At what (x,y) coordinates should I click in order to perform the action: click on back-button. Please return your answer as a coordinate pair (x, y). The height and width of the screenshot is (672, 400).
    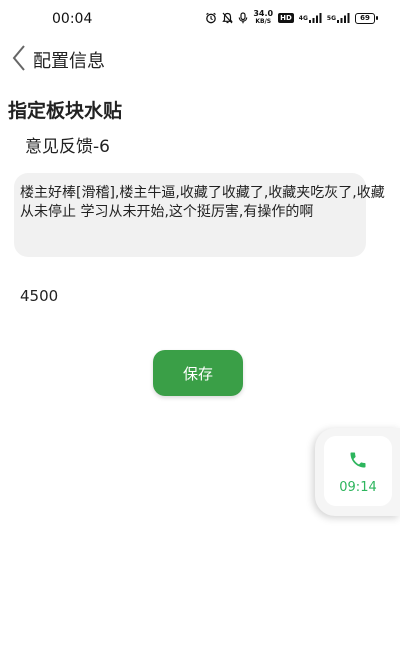
    Looking at the image, I should click on (20, 58).